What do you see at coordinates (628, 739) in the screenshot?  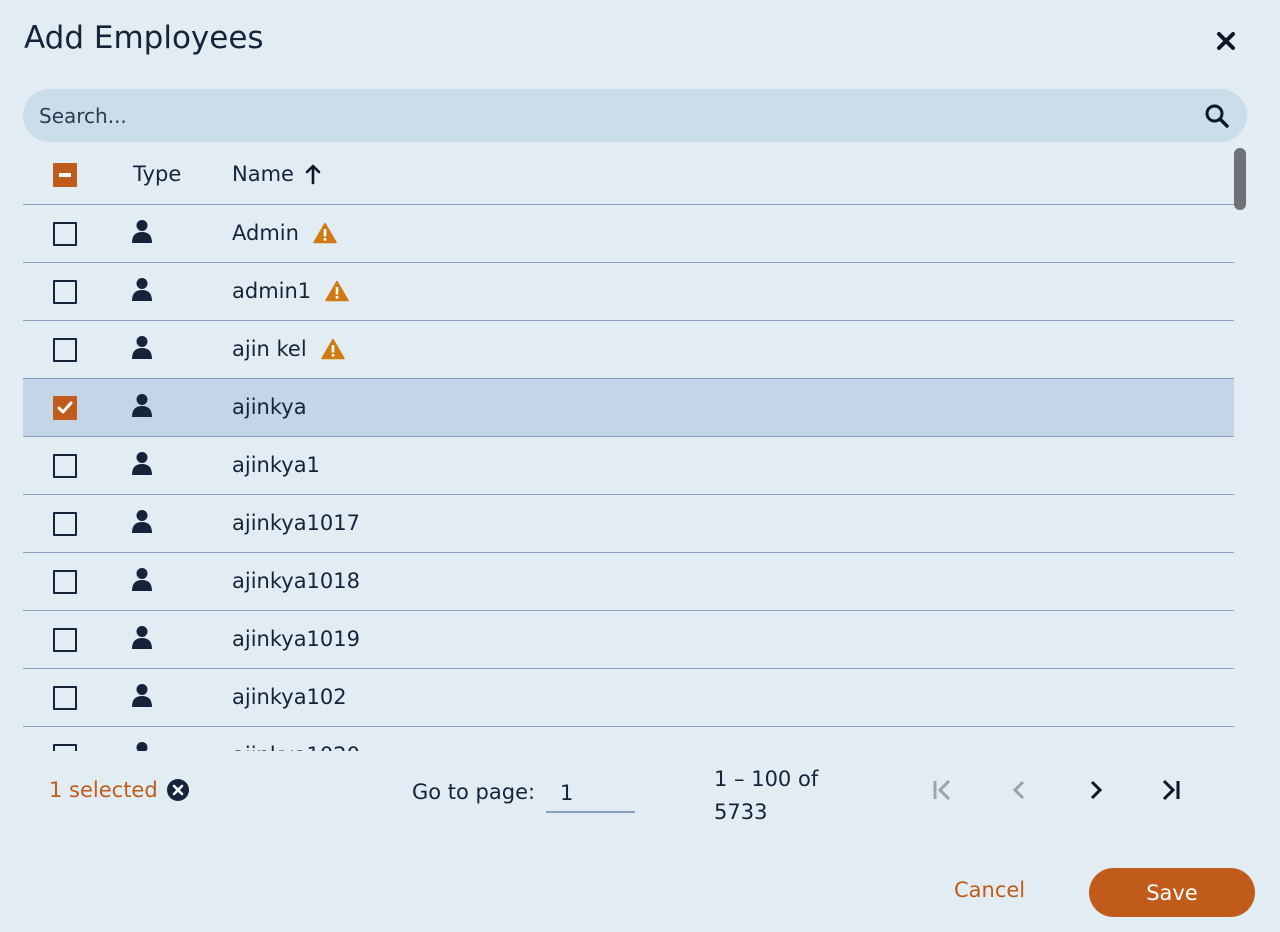 I see `table-row: ajinkya1020` at bounding box center [628, 739].